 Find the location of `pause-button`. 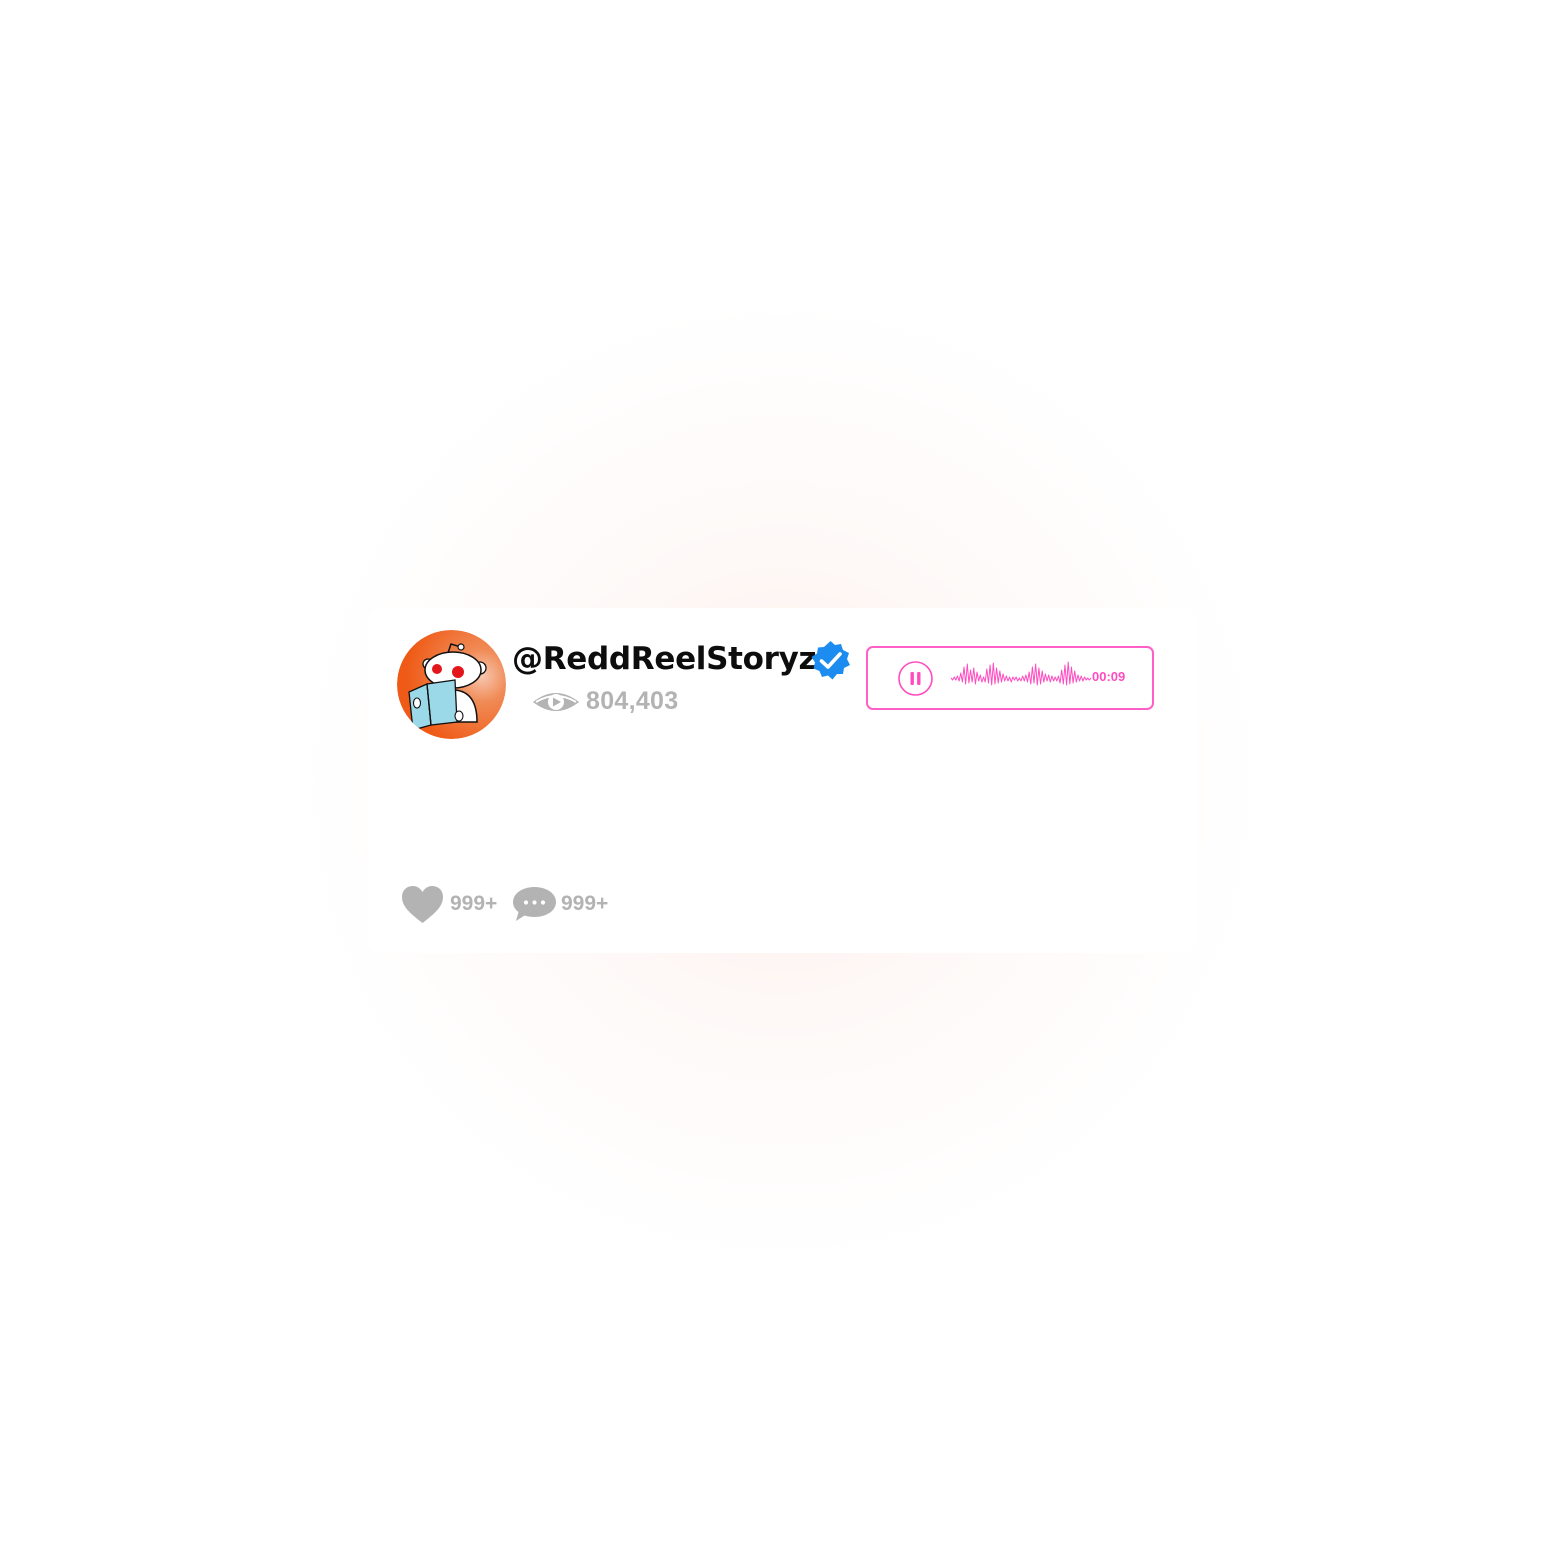

pause-button is located at coordinates (915, 678).